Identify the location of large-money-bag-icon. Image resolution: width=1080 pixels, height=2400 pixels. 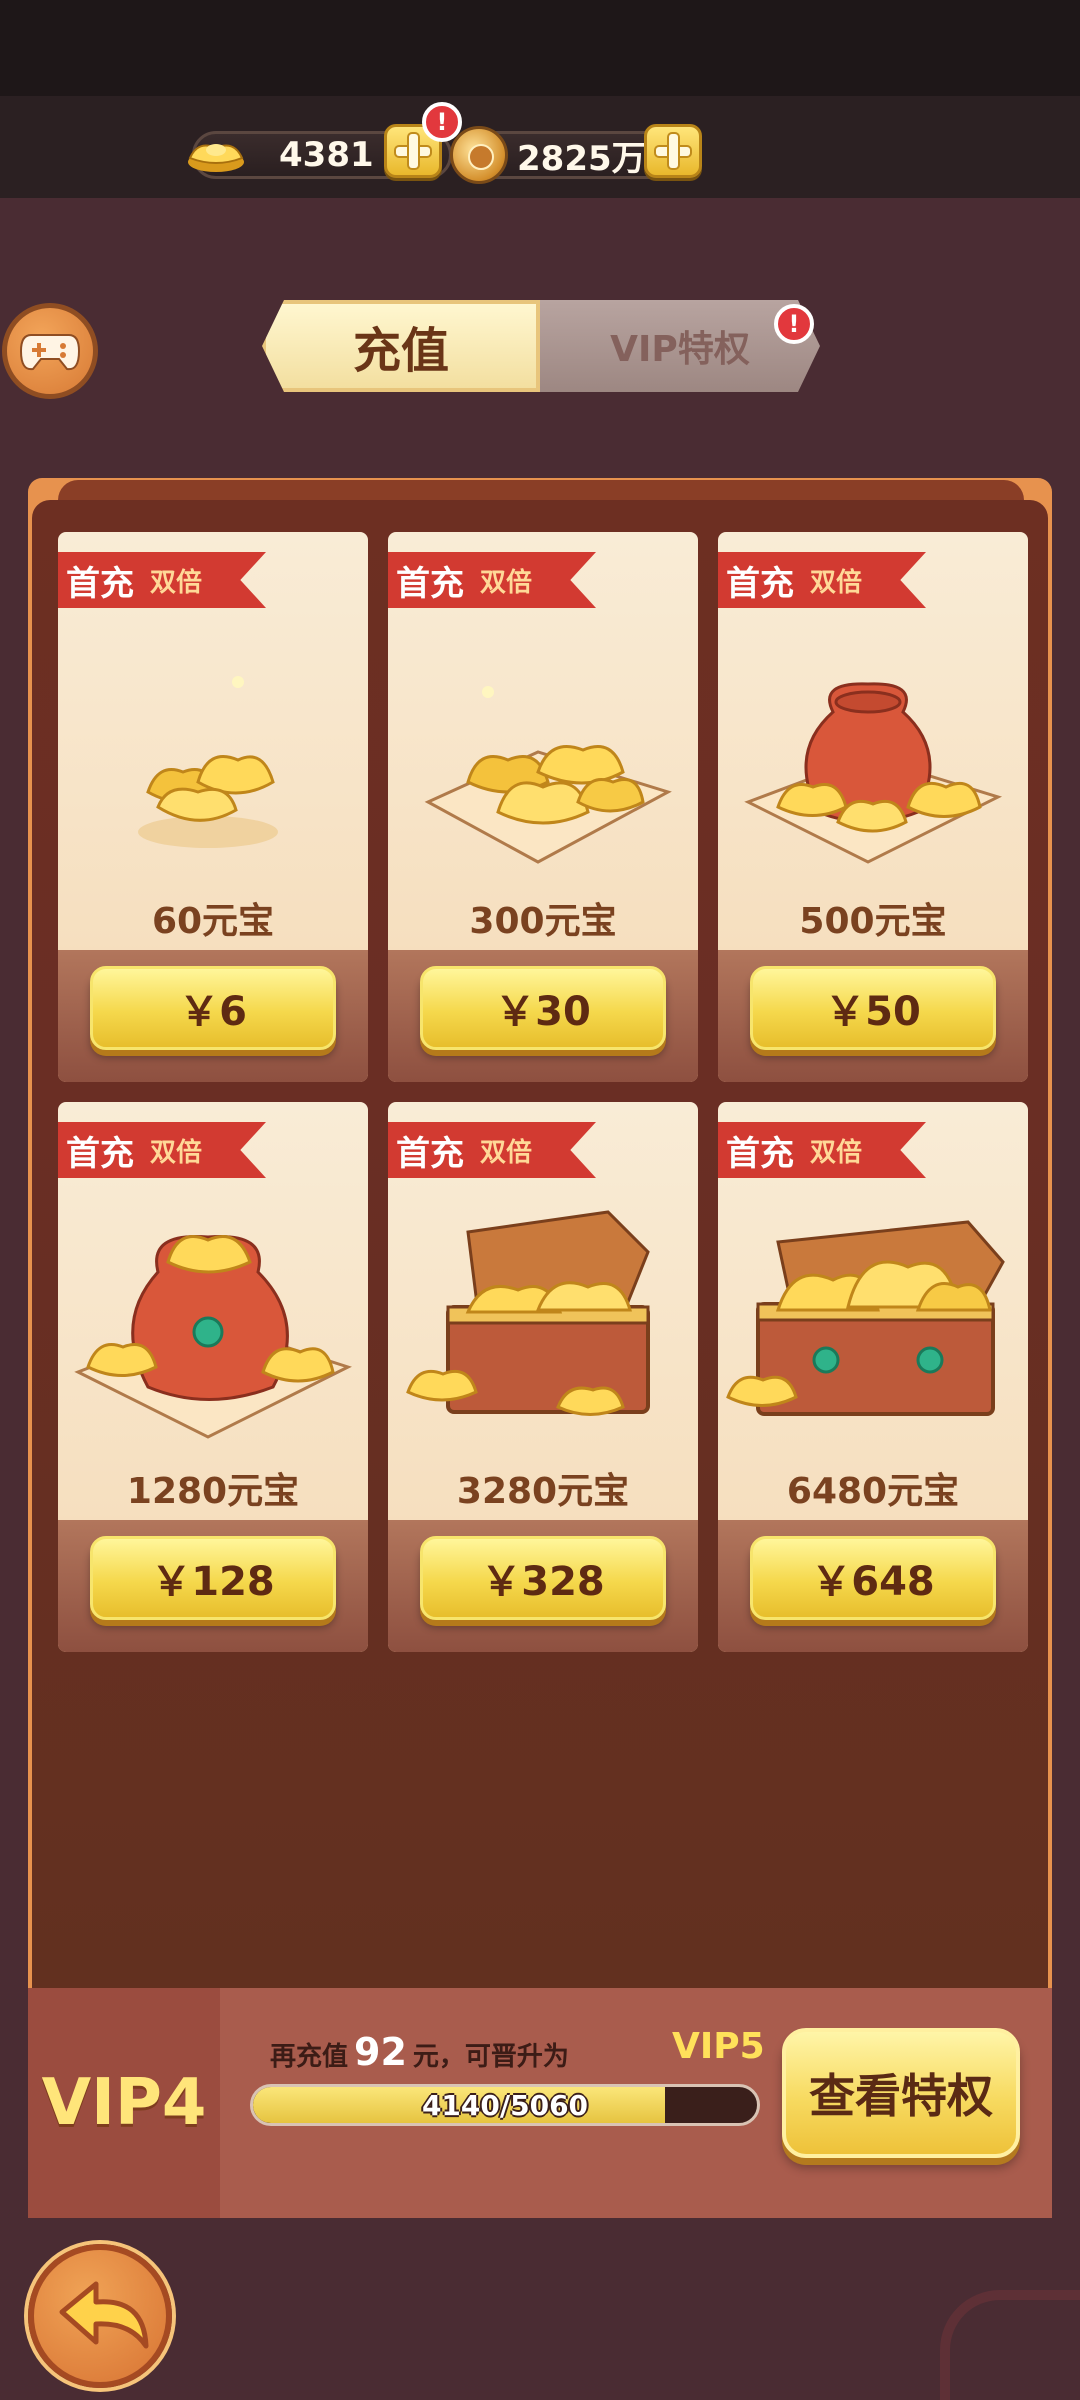
(213, 1336).